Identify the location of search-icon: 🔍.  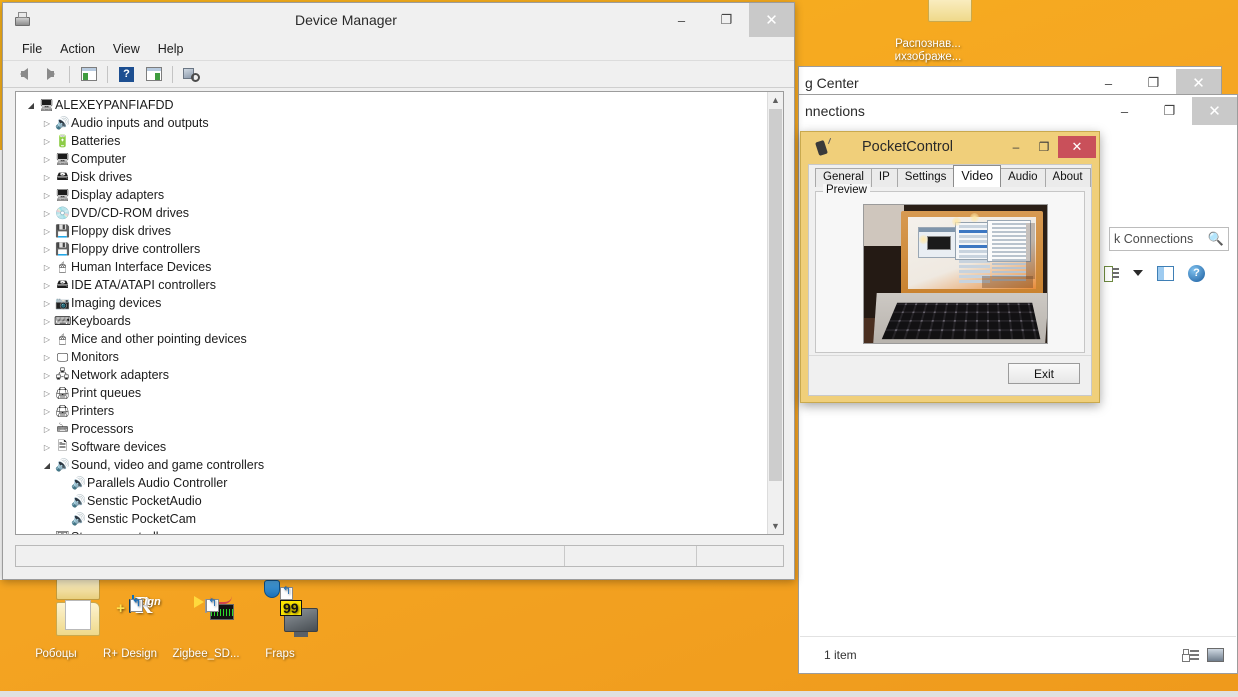
(1216, 239).